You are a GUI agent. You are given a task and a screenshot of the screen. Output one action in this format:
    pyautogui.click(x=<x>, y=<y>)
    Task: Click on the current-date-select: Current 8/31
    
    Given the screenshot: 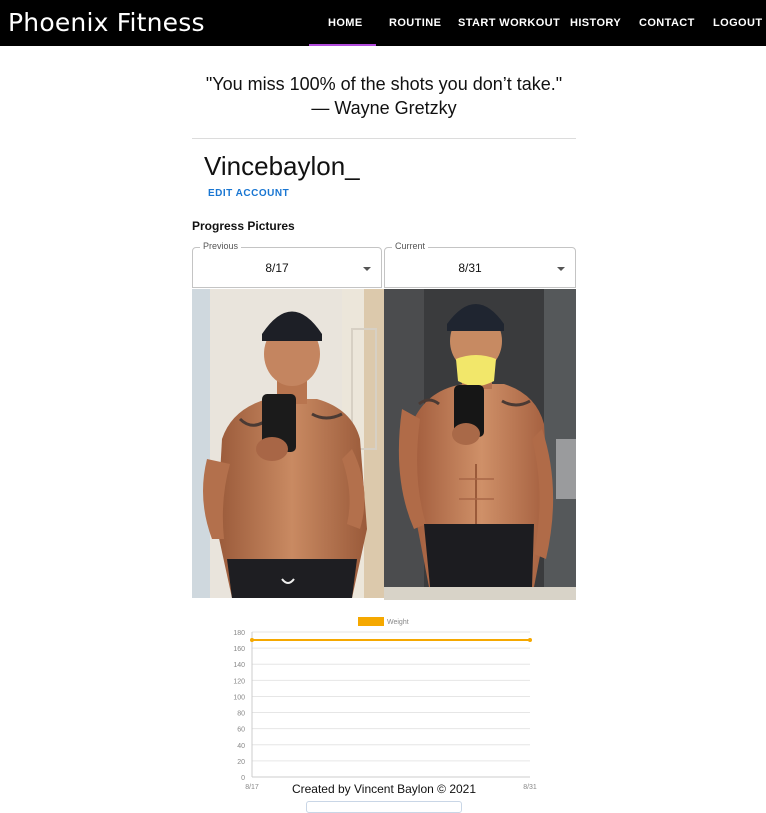 What is the action you would take?
    pyautogui.click(x=480, y=264)
    